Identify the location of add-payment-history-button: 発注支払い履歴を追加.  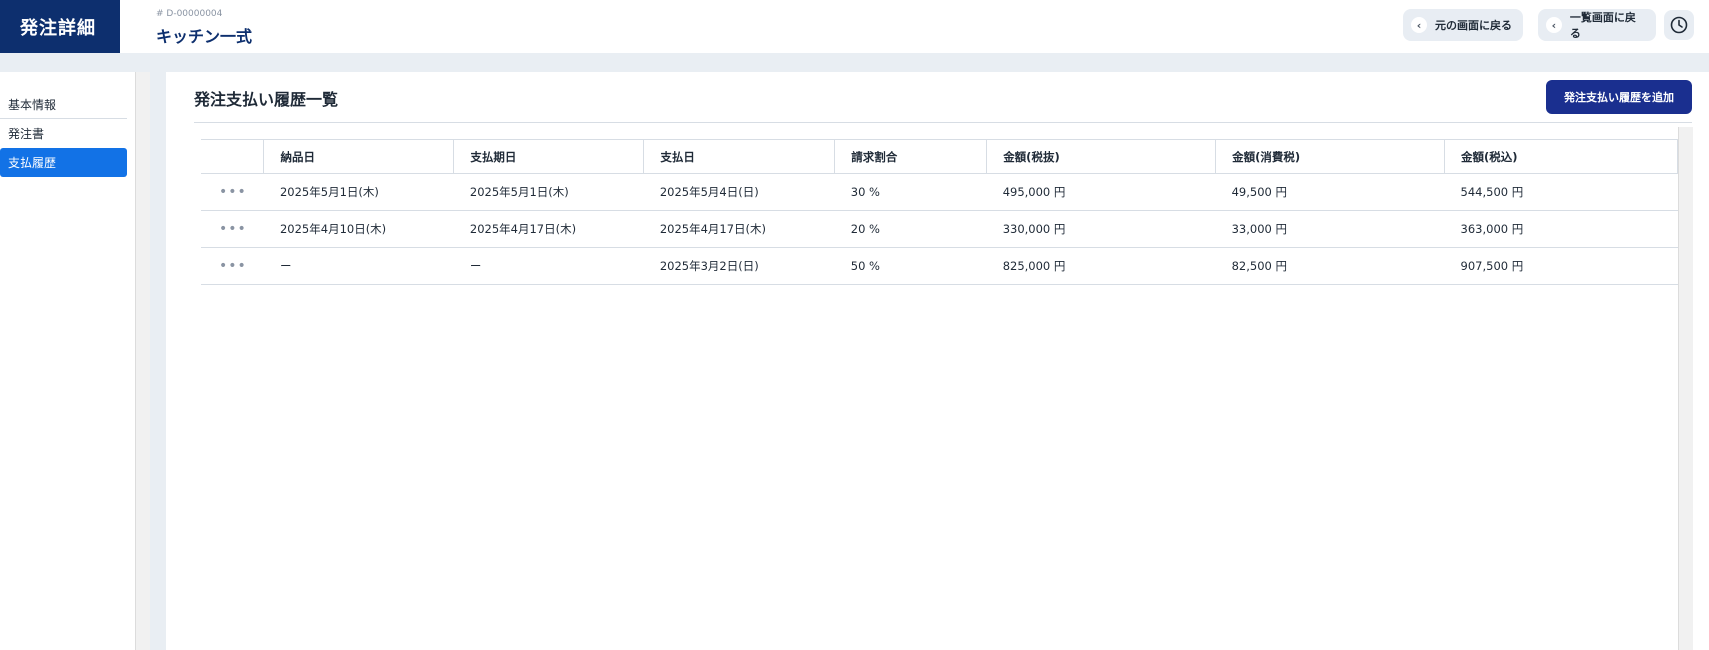
(1619, 97).